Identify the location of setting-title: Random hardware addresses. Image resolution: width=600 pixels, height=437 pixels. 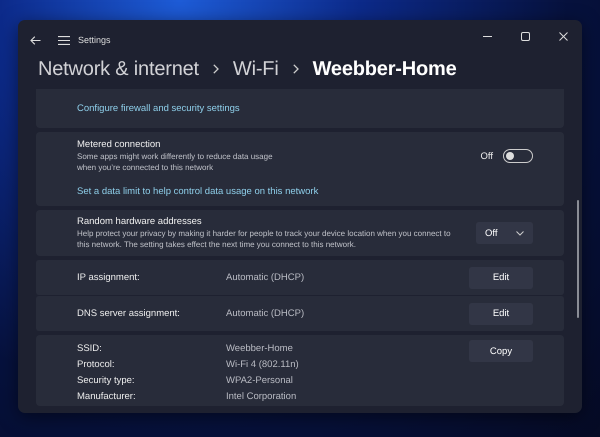
(140, 221).